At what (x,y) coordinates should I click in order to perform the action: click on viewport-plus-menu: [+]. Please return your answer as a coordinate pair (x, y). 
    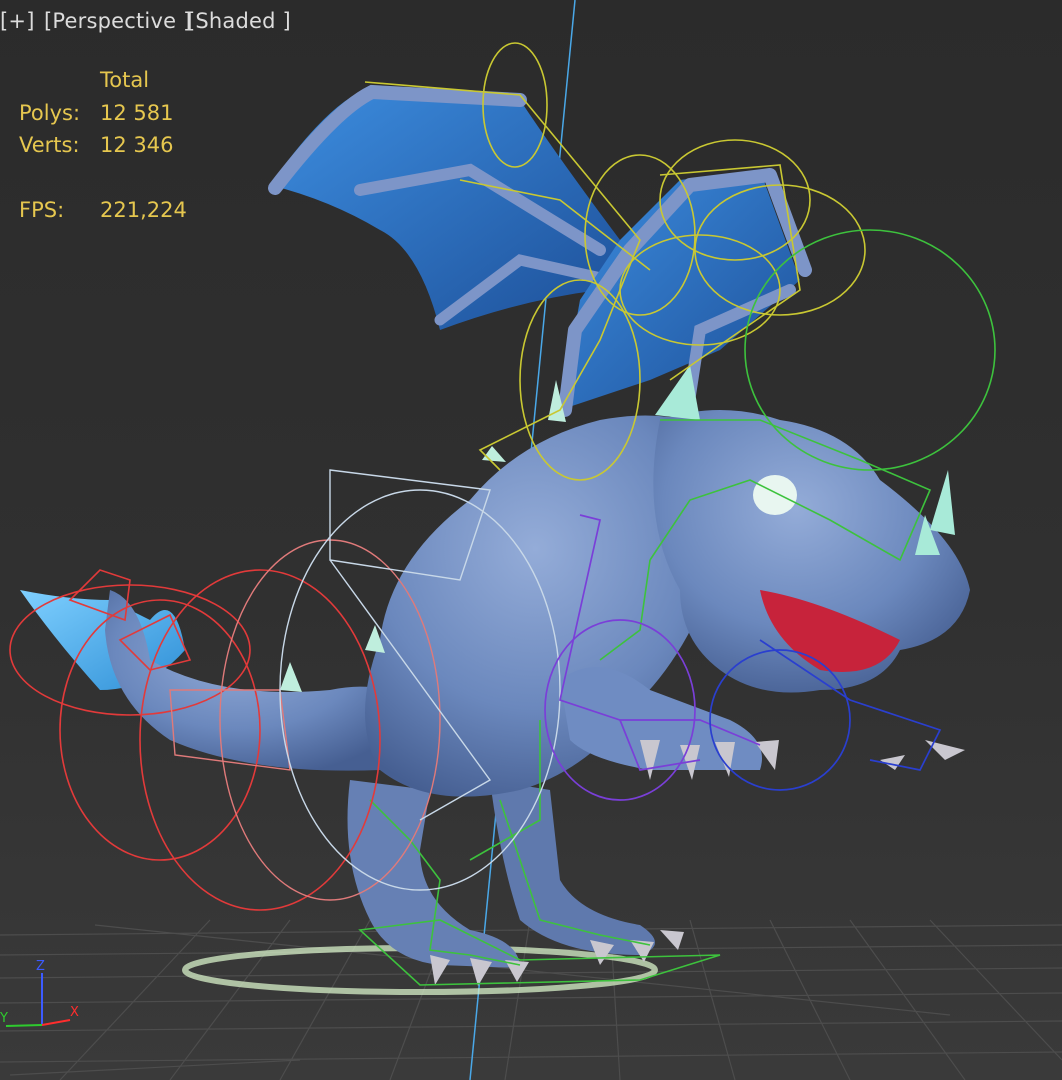
    Looking at the image, I should click on (17, 21).